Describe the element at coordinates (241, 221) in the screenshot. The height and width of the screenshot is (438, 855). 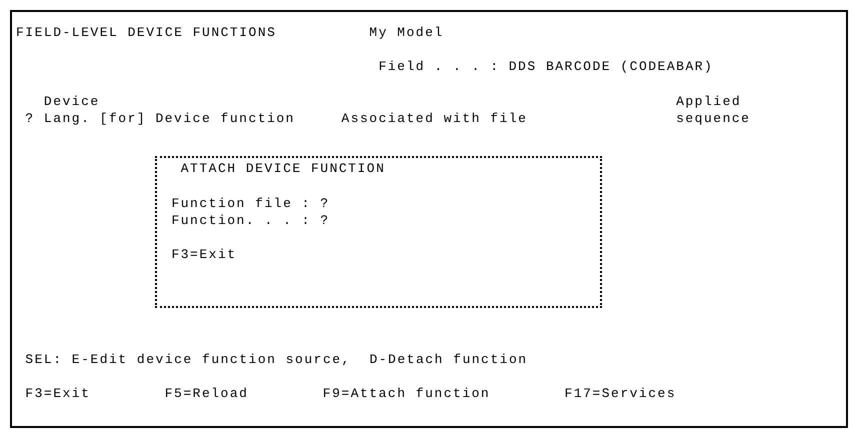
I see `field-label: Function. . . :` at that location.